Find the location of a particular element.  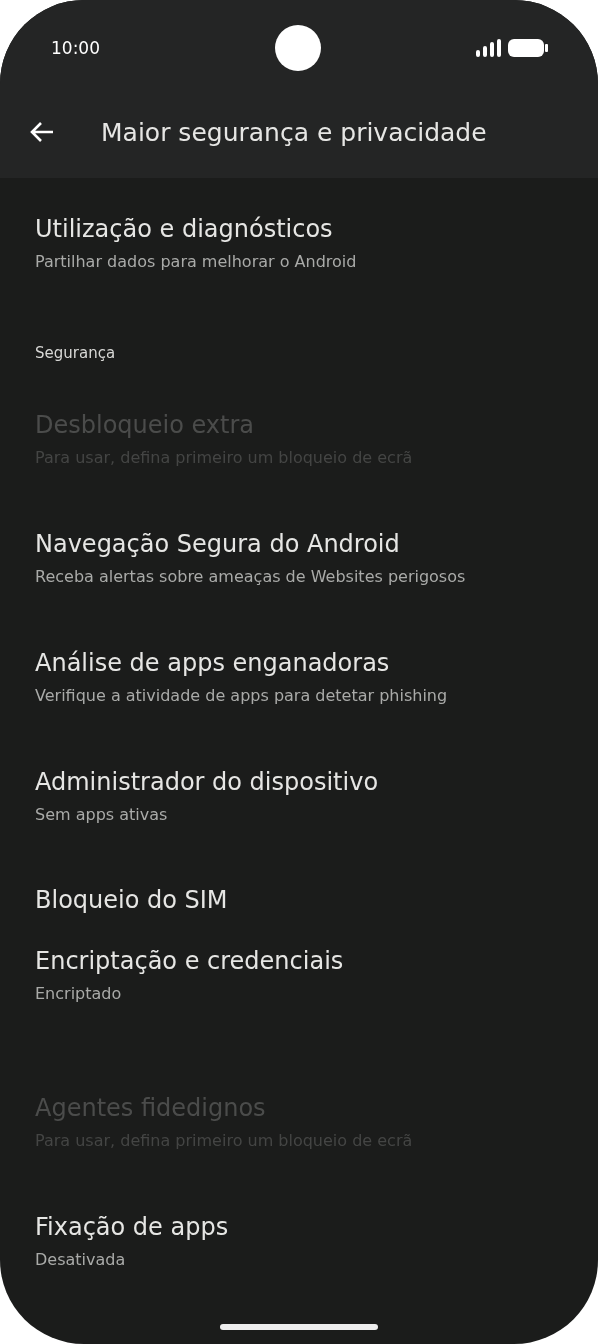

item-title: Encriptação e credenciais is located at coordinates (190, 961).